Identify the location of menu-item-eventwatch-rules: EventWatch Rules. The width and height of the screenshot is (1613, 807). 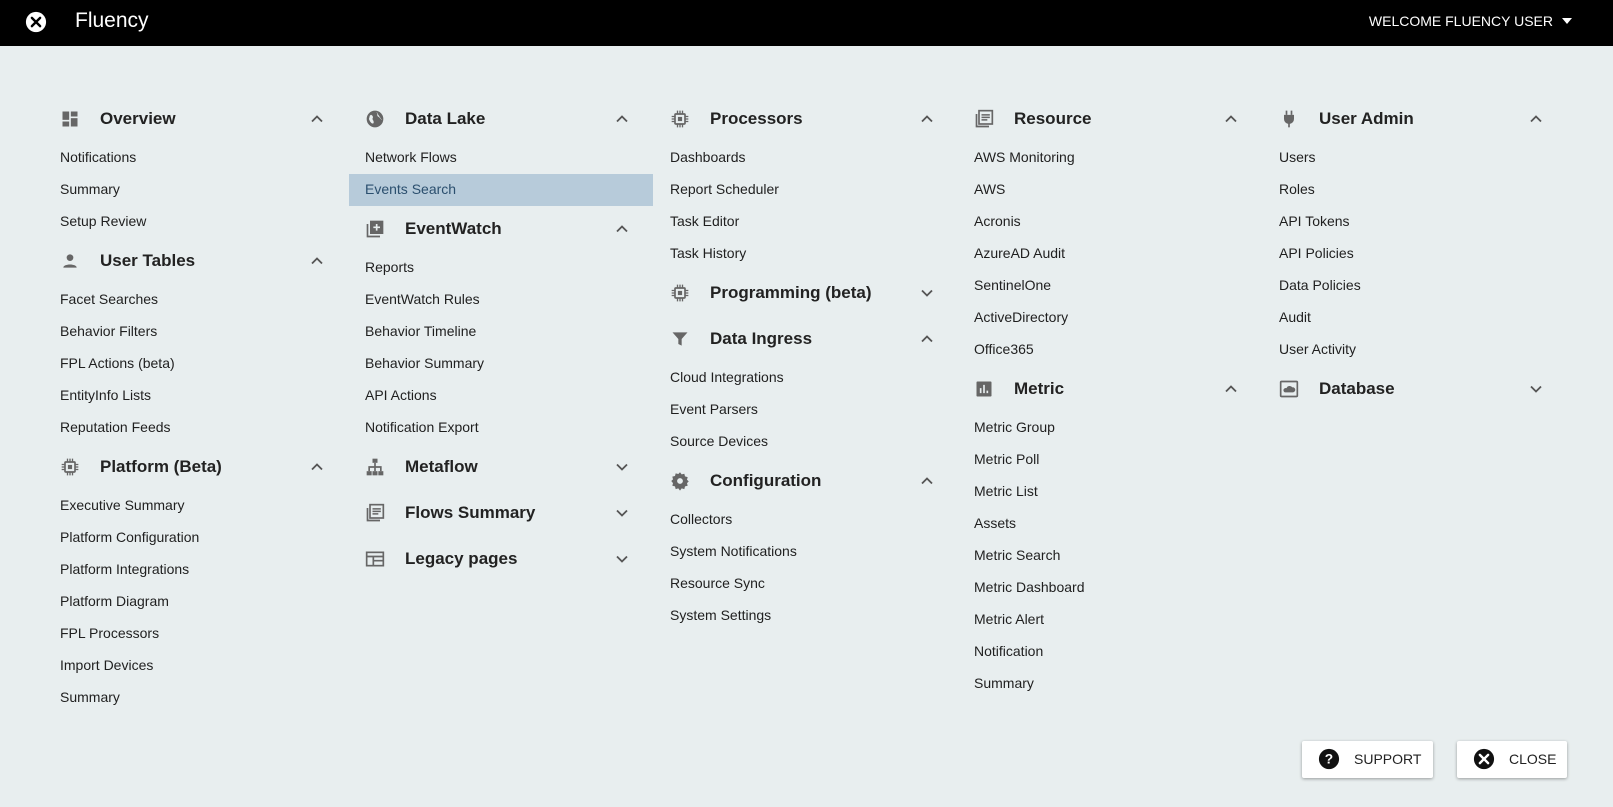
(501, 300).